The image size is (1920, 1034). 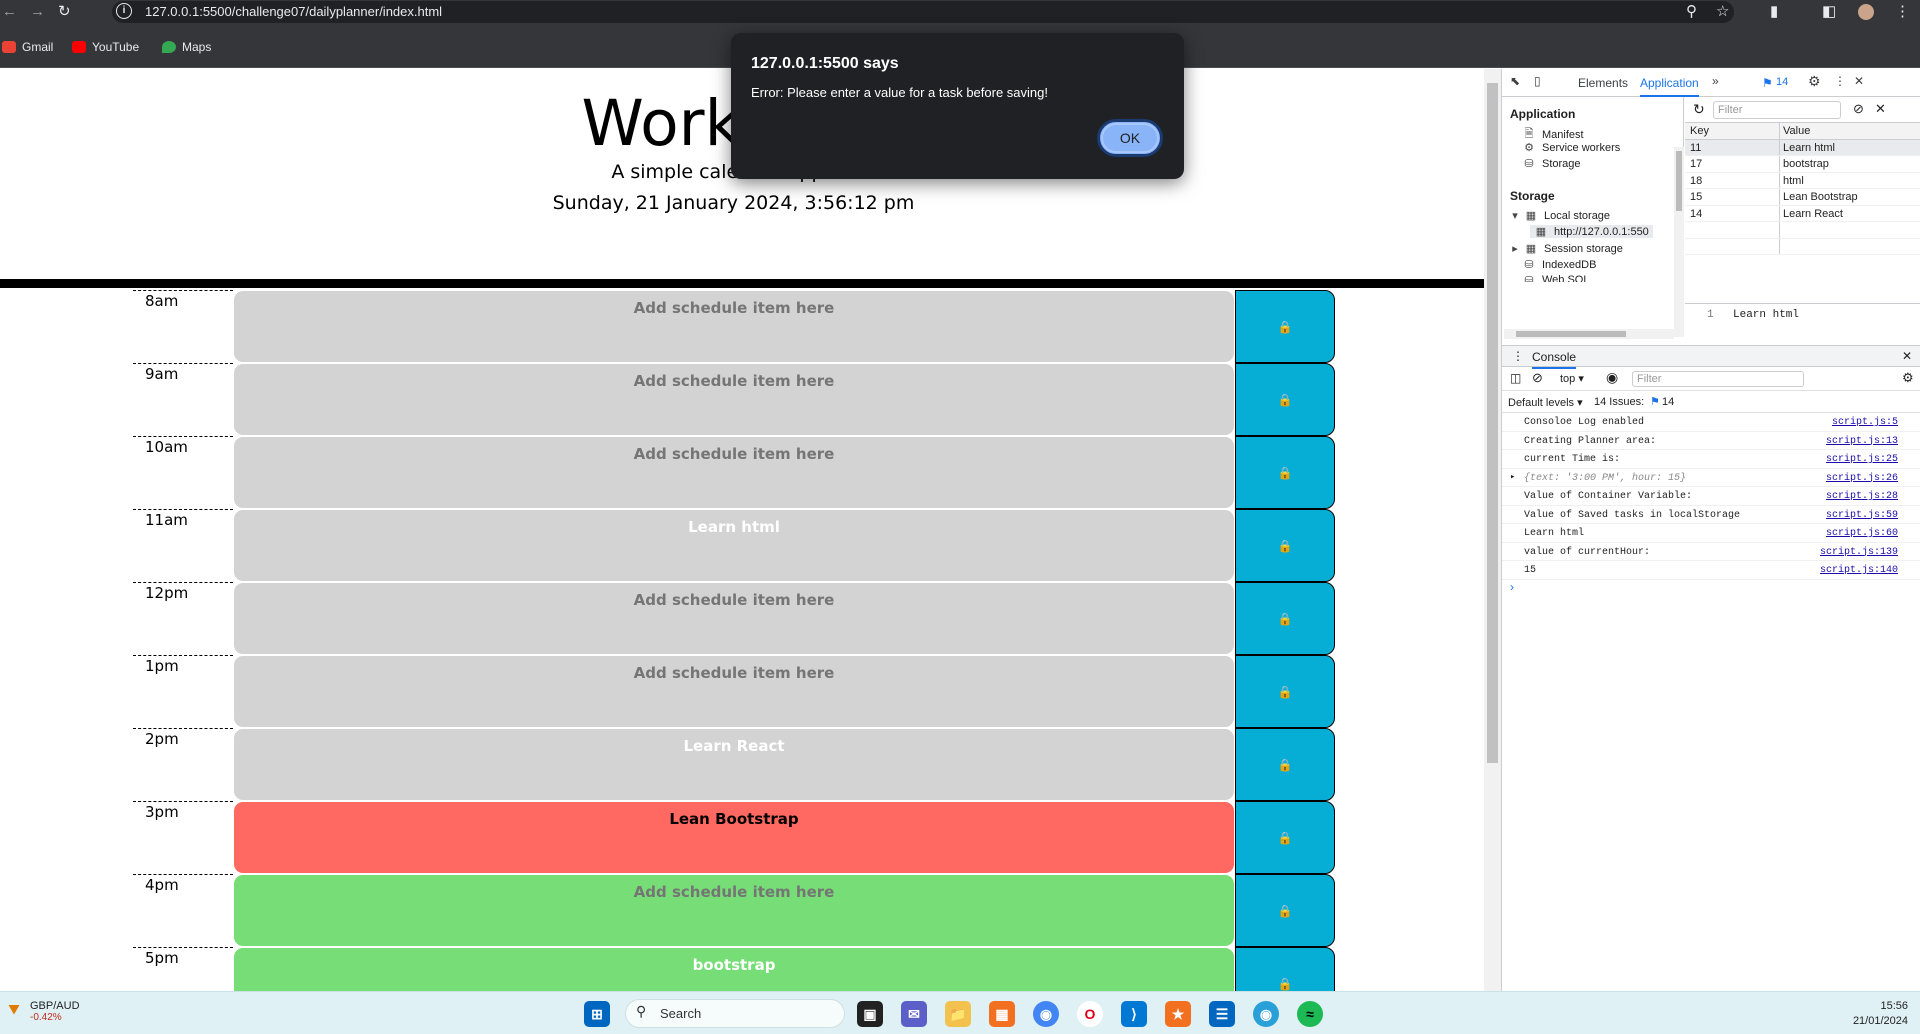 I want to click on page-scrollbar, so click(x=1492, y=530).